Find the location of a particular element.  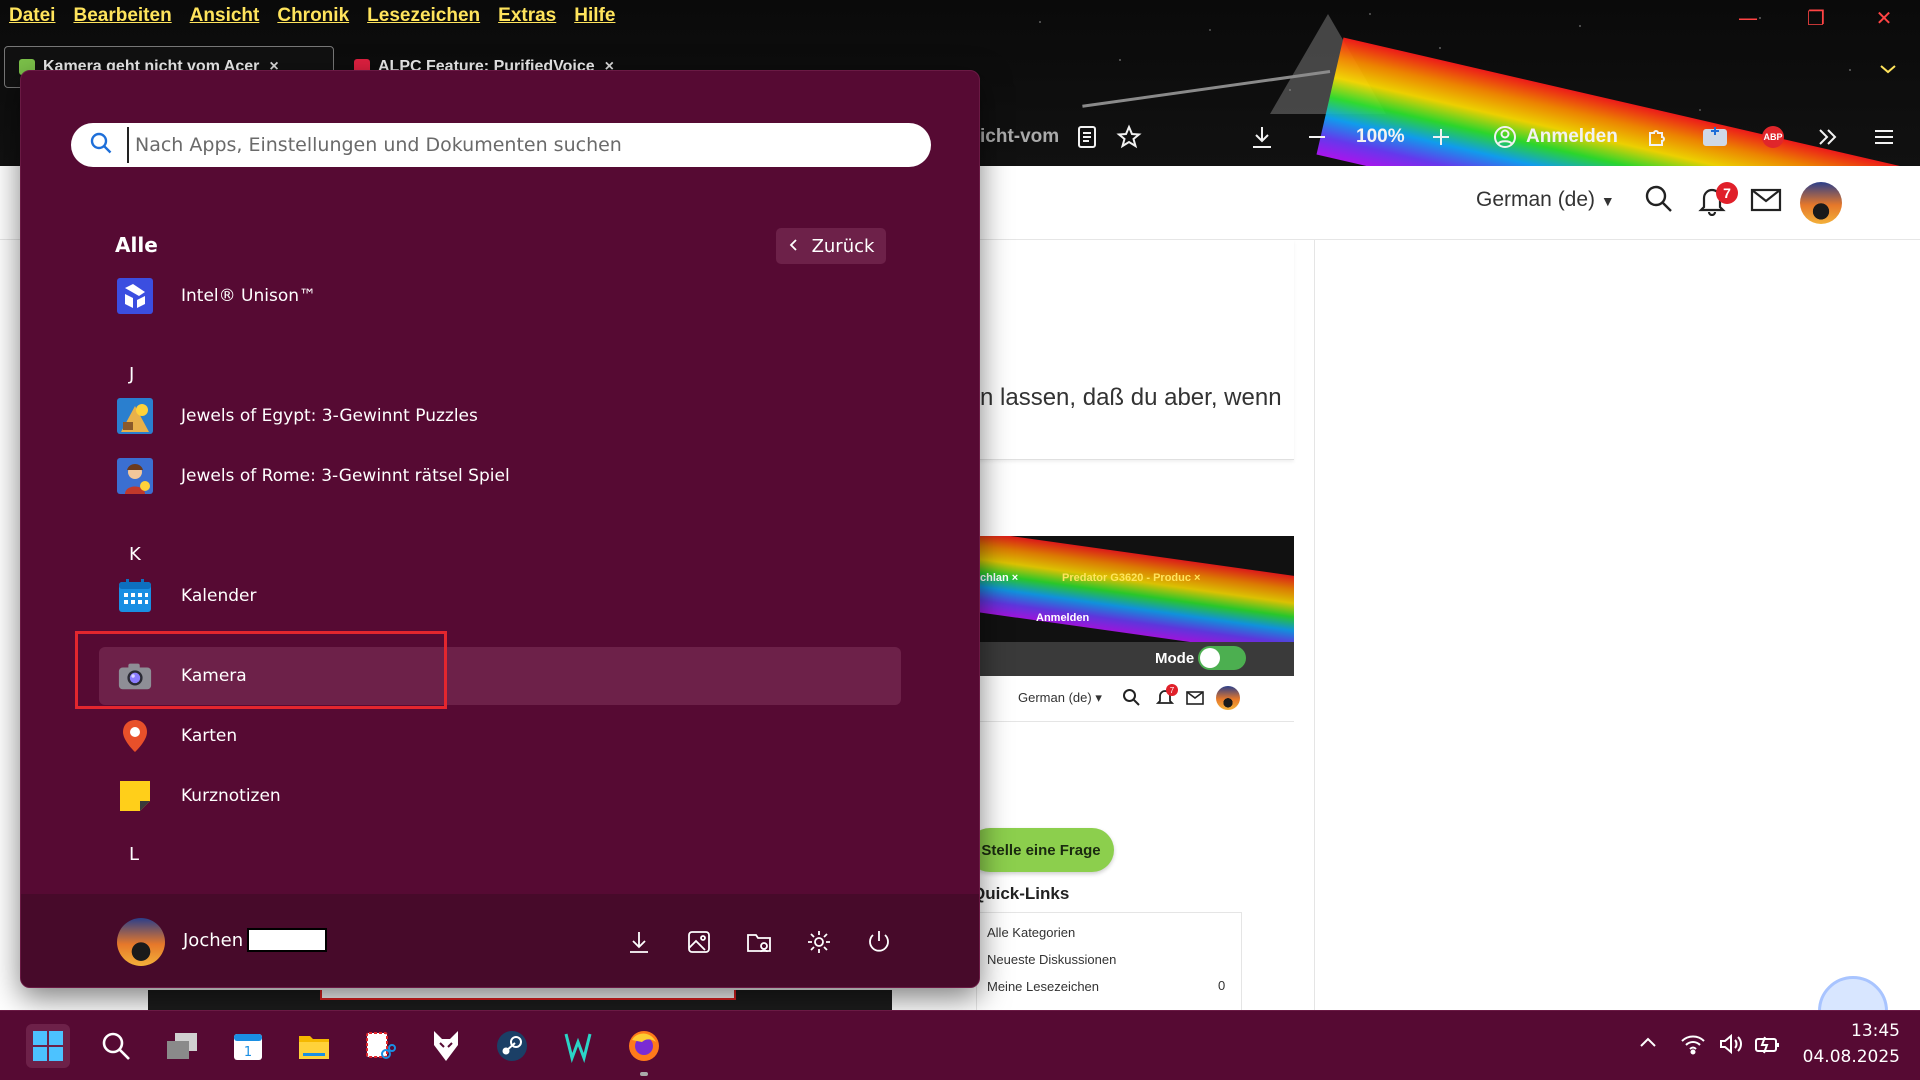

back-label: Zurück is located at coordinates (843, 246).